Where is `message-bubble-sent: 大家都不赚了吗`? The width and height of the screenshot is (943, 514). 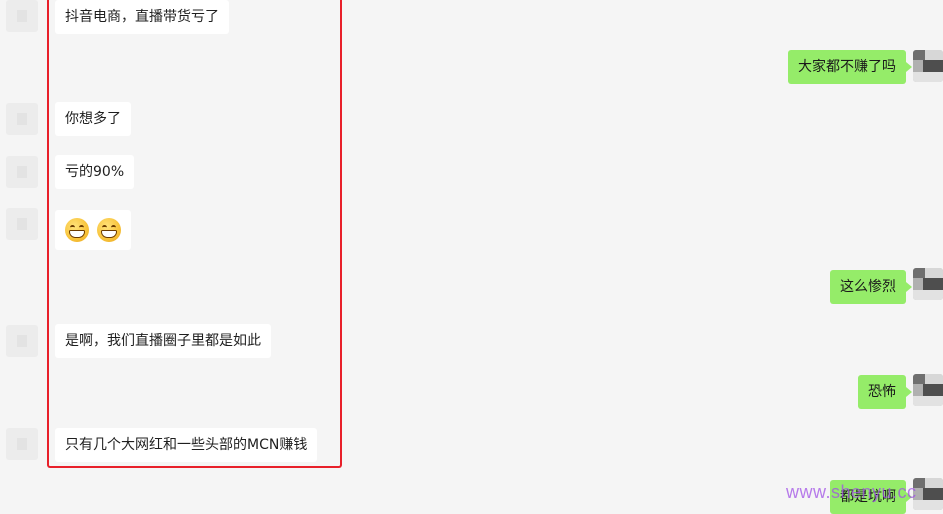
message-bubble-sent: 大家都不赚了吗 is located at coordinates (850, 67).